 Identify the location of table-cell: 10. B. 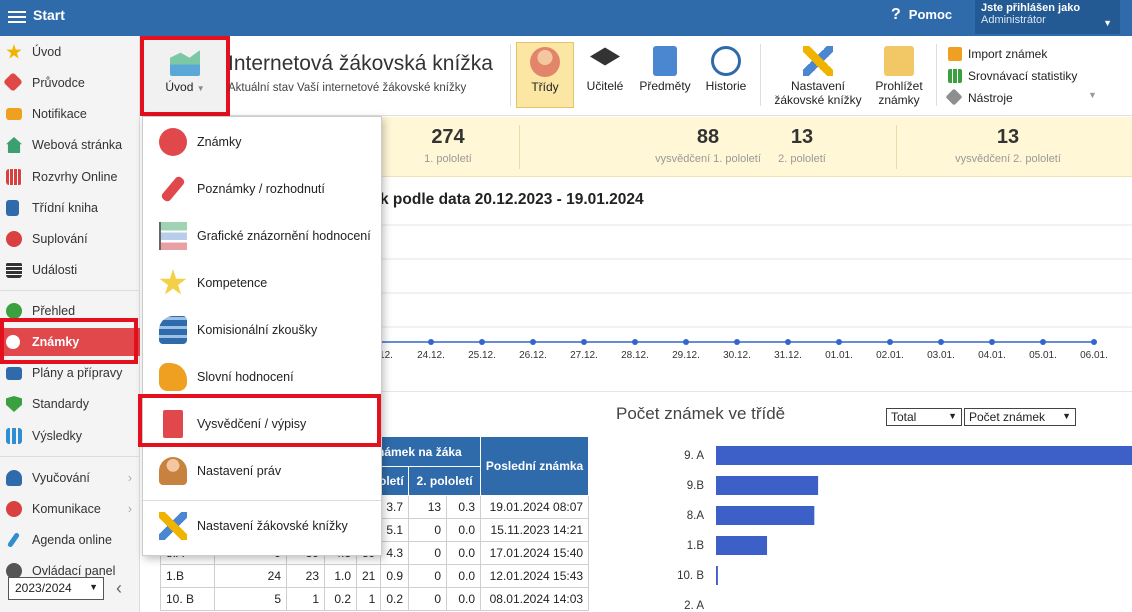
(187, 599).